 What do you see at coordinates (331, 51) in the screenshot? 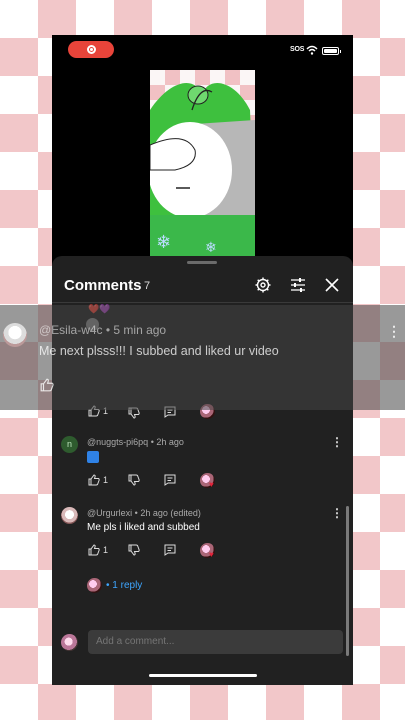
I see `battery-icon` at bounding box center [331, 51].